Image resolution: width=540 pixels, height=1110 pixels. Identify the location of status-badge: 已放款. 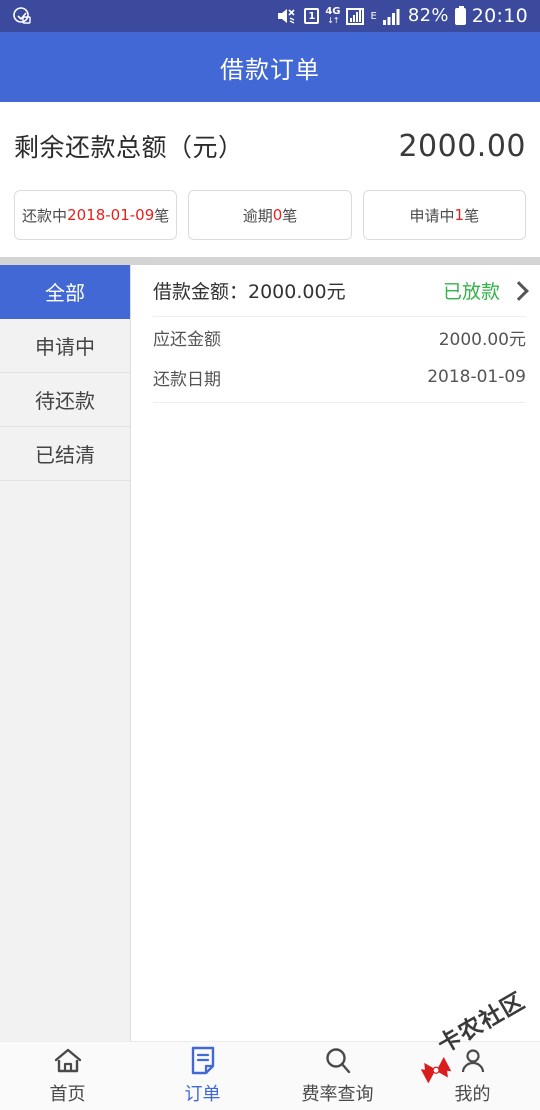
(471, 292).